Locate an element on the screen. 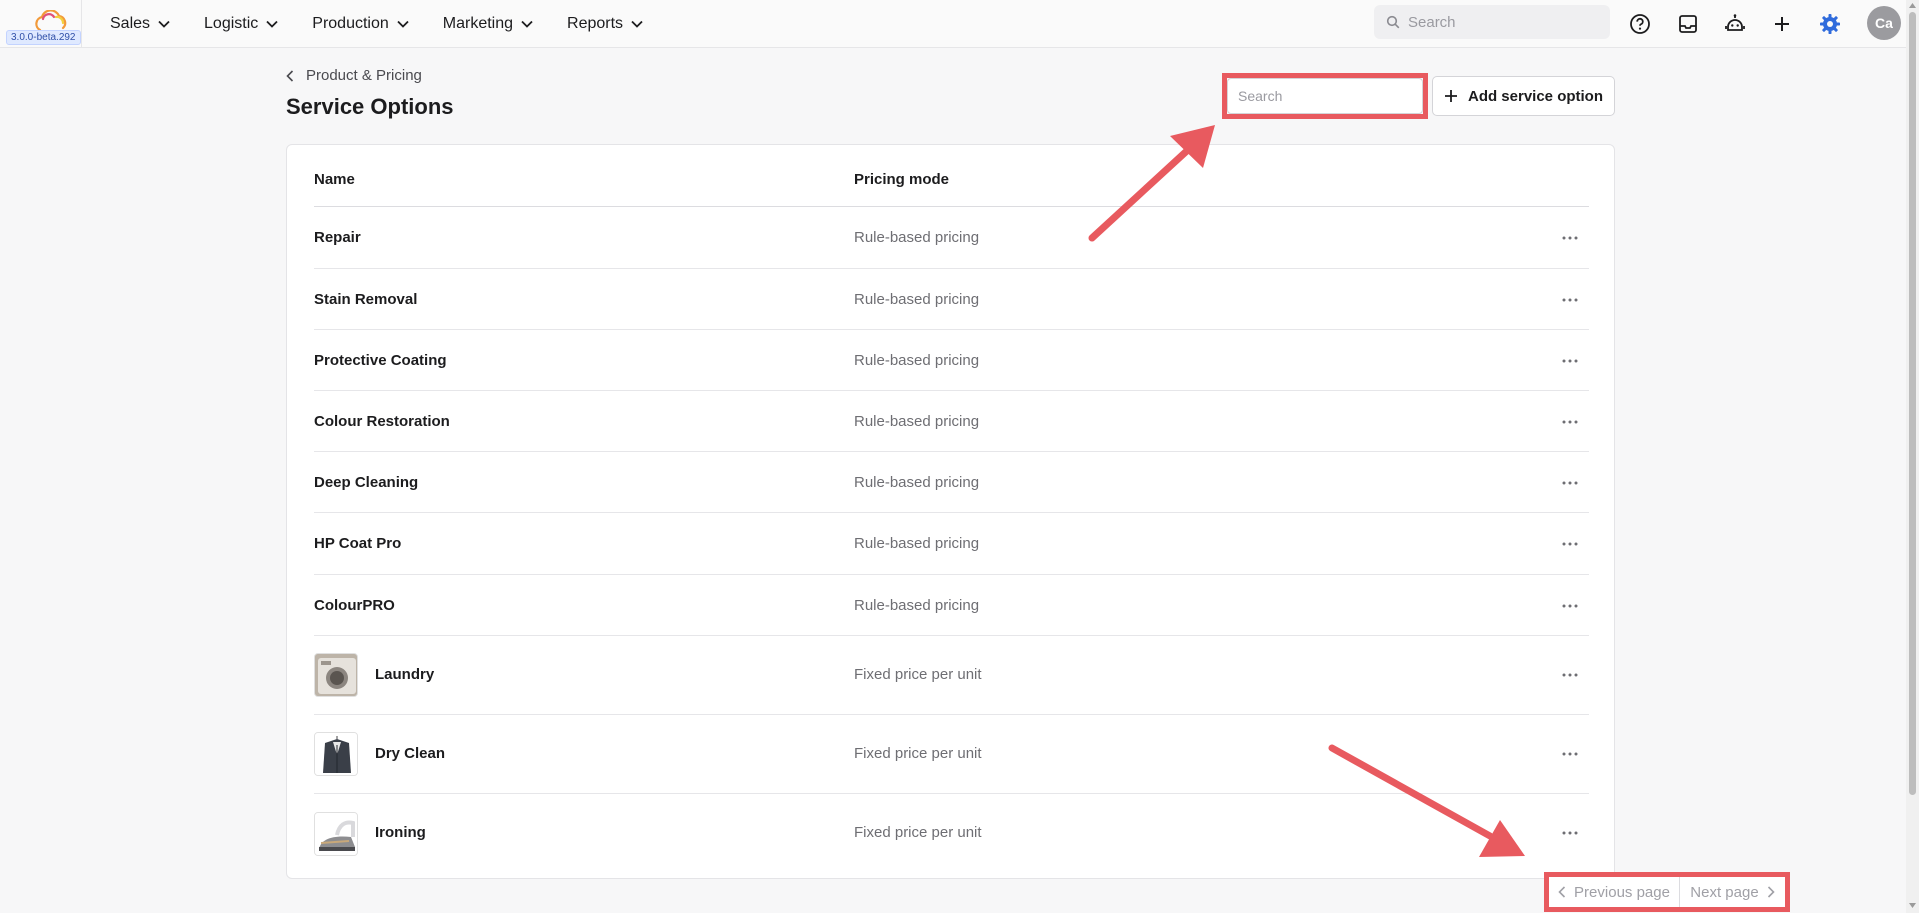 Image resolution: width=1919 pixels, height=913 pixels. table-row: HP Coat Pro Rule-based pricing is located at coordinates (951, 544).